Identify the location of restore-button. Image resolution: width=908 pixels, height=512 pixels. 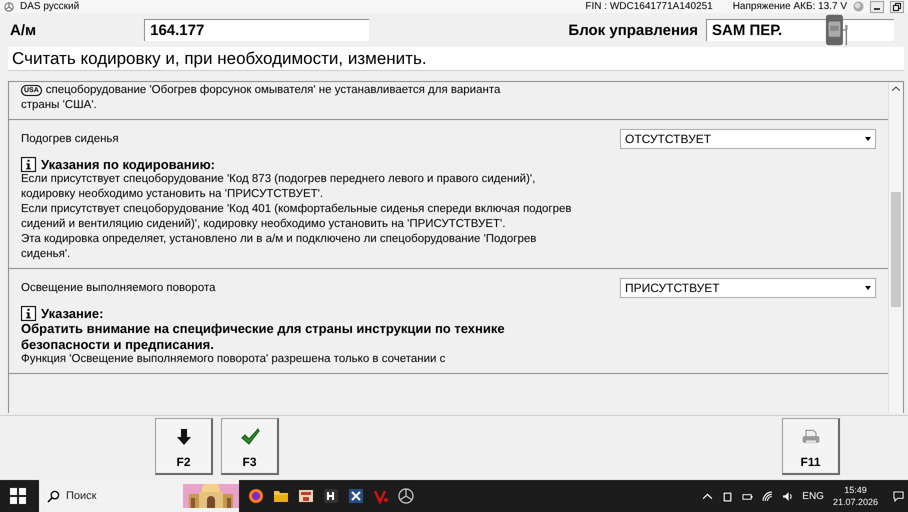
(897, 6).